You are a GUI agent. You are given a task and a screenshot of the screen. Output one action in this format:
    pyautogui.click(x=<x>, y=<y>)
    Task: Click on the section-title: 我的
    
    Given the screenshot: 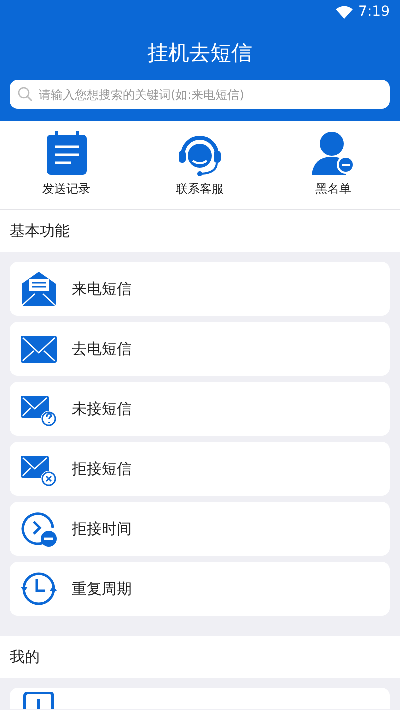 What is the action you would take?
    pyautogui.click(x=200, y=657)
    